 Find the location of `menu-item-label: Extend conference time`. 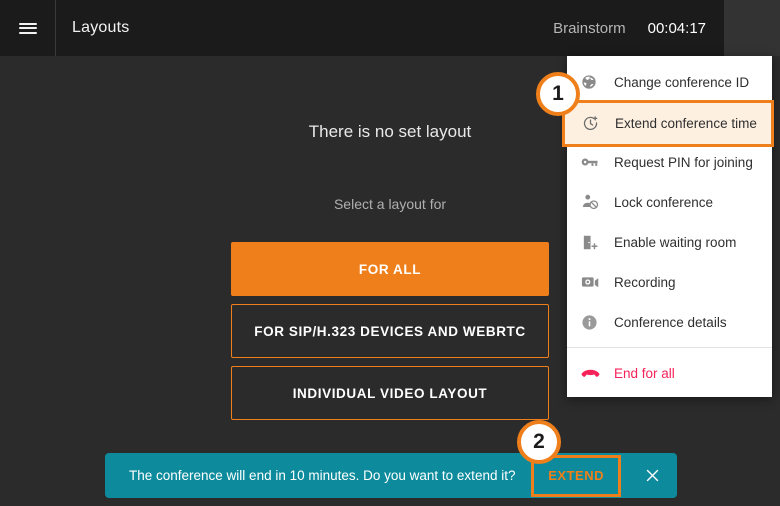

menu-item-label: Extend conference time is located at coordinates (686, 123).